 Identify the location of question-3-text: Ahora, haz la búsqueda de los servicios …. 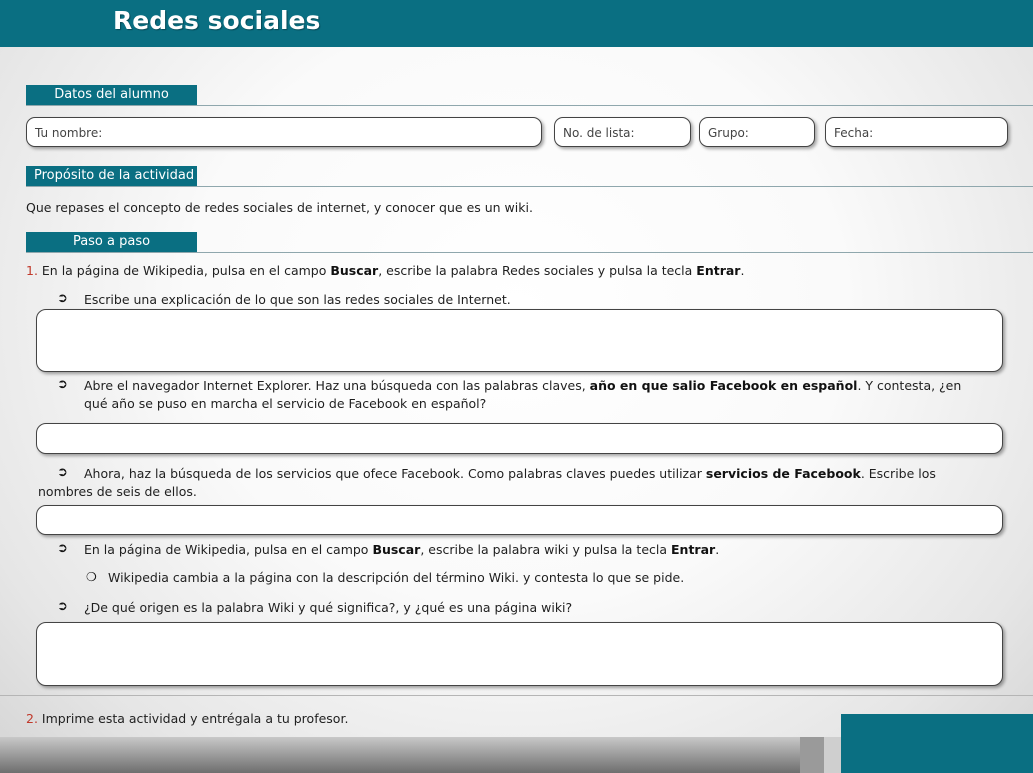
(510, 473).